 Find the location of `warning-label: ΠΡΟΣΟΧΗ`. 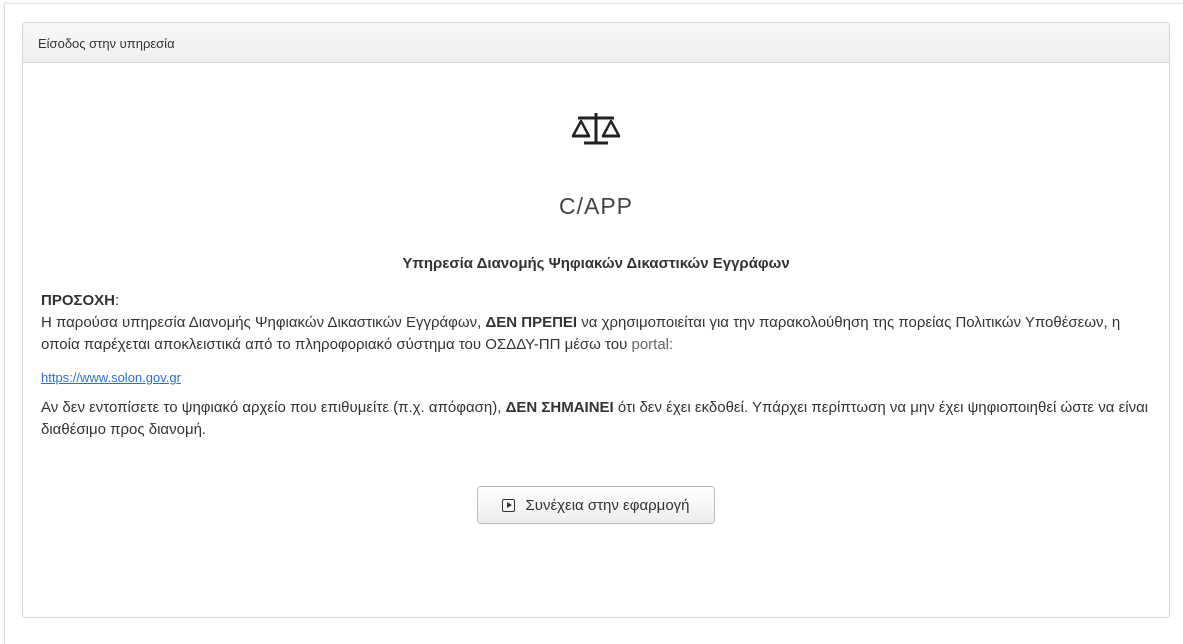

warning-label: ΠΡΟΣΟΧΗ is located at coordinates (78, 300).